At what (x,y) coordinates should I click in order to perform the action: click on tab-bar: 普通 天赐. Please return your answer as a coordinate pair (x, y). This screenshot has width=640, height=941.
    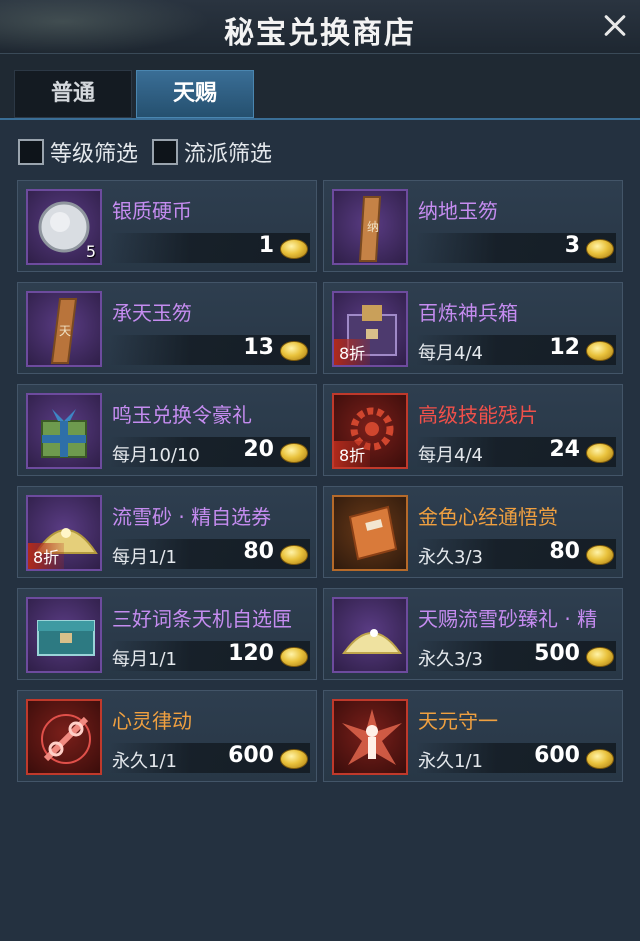
    Looking at the image, I should click on (136, 94).